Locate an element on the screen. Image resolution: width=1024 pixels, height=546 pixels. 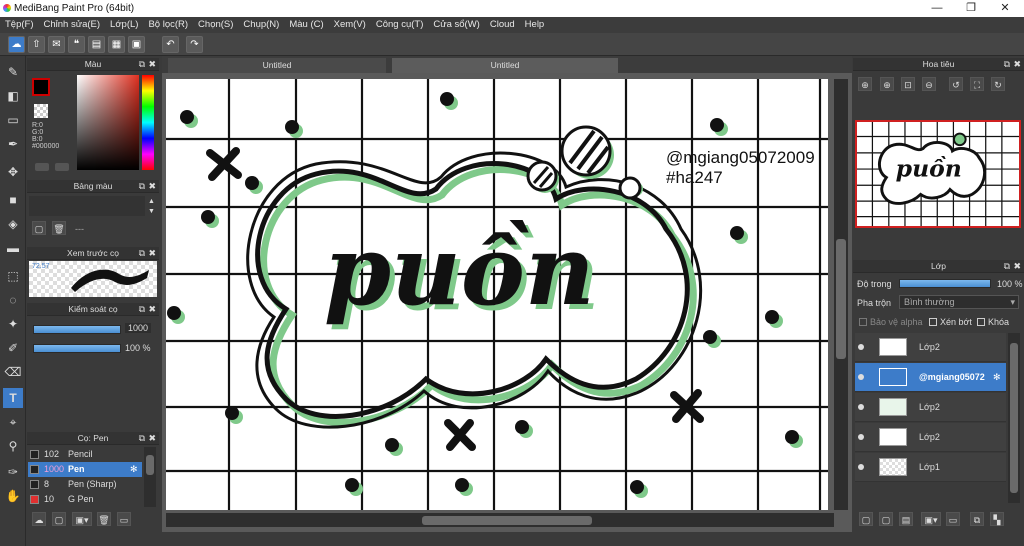
menu-view: Xem(V) is located at coordinates (350, 24).